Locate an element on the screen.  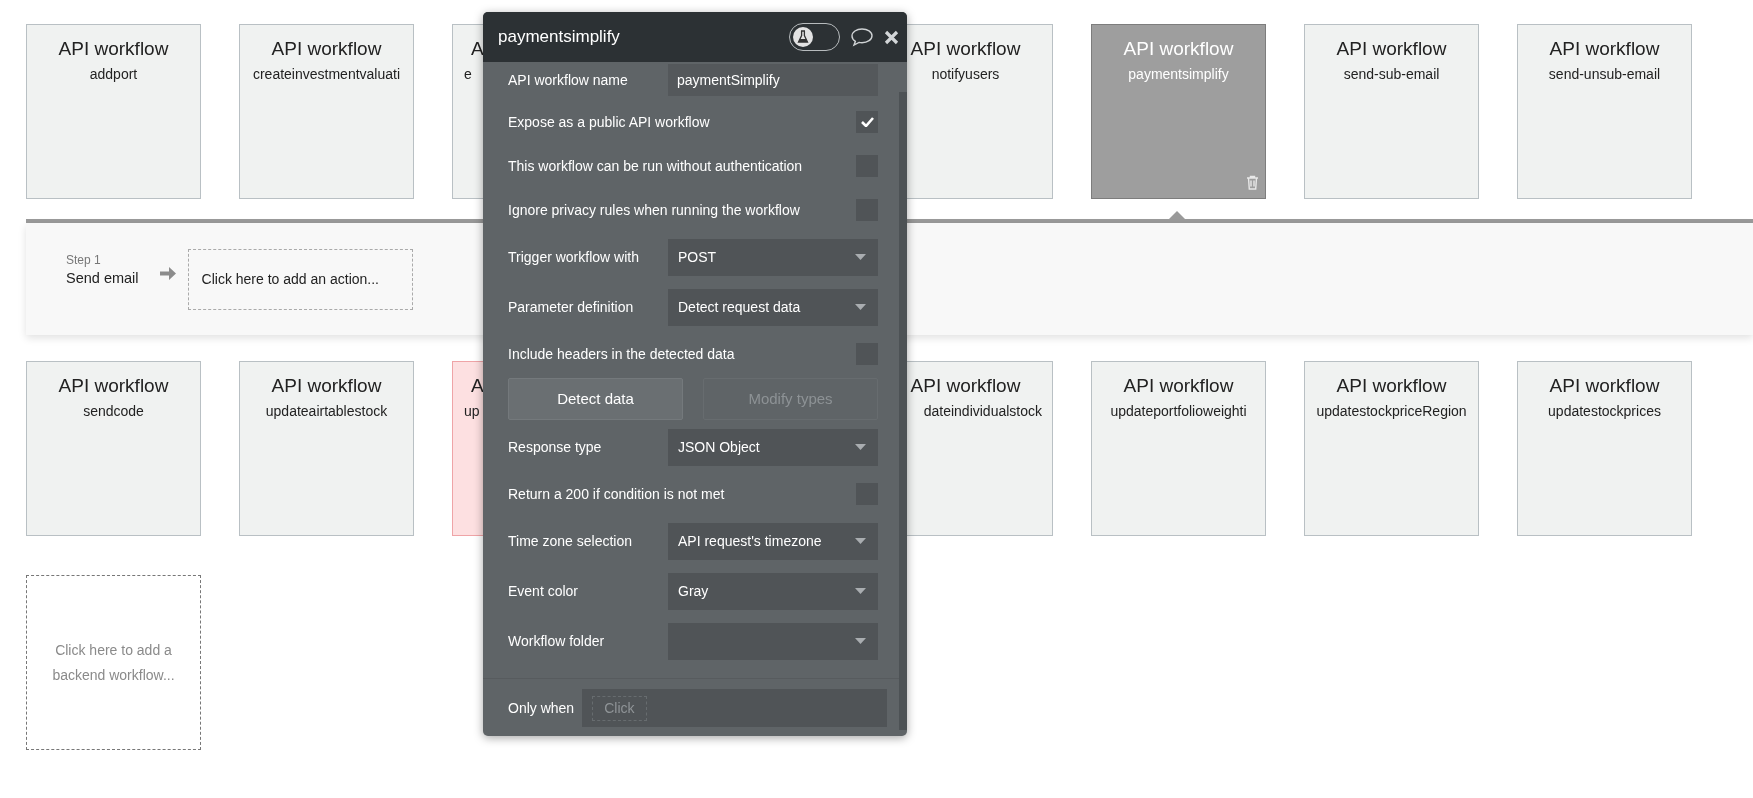
comment-icon is located at coordinates (862, 37).